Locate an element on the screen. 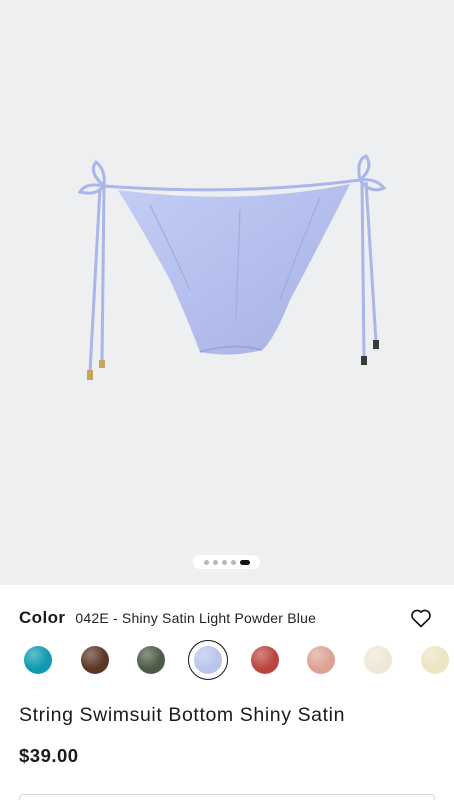 Image resolution: width=454 pixels, height=800 pixels. heart-outline-icon is located at coordinates (421, 618).